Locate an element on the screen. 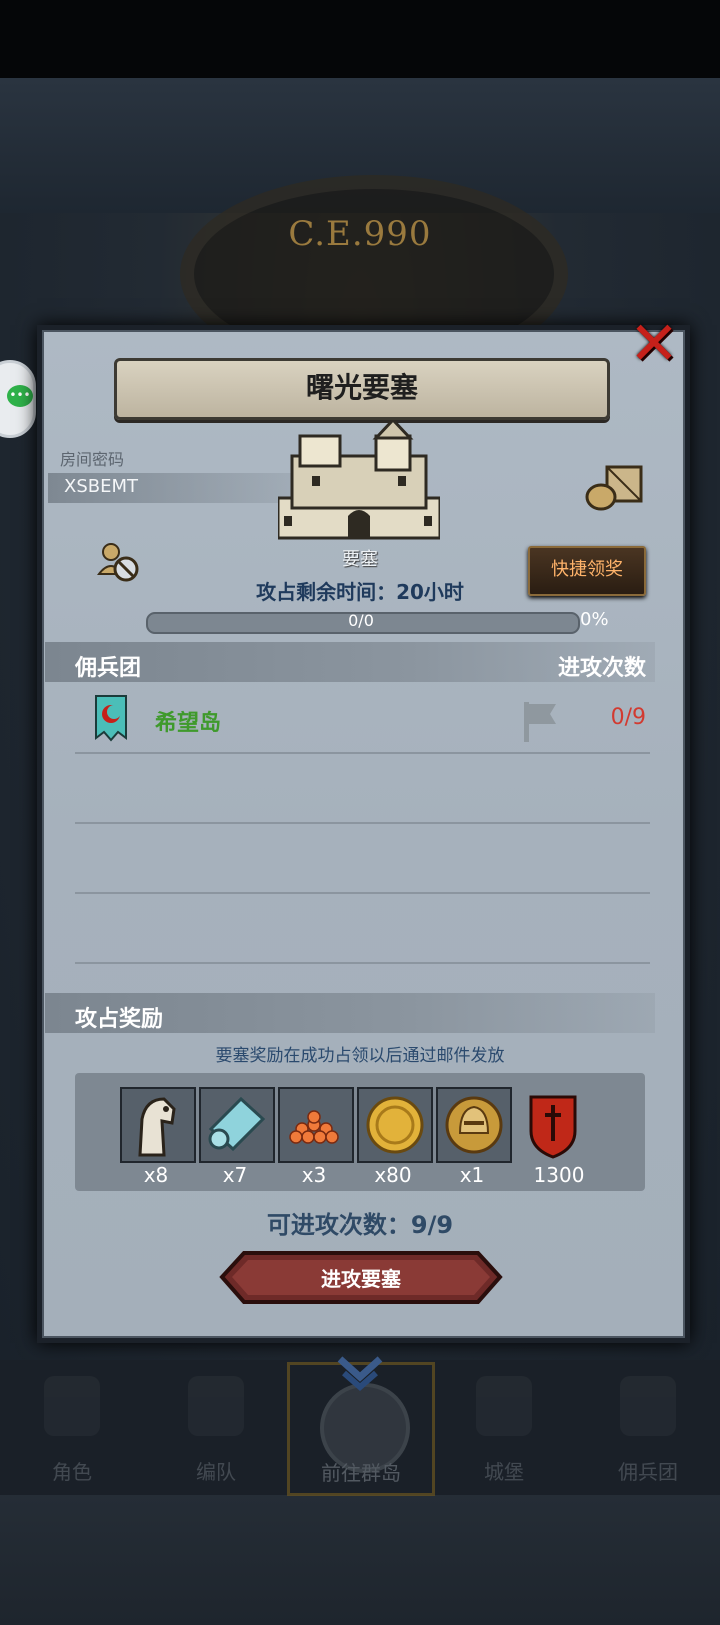 This screenshot has width=720, height=1625. mercenary-name: 希望岛 is located at coordinates (188, 721).